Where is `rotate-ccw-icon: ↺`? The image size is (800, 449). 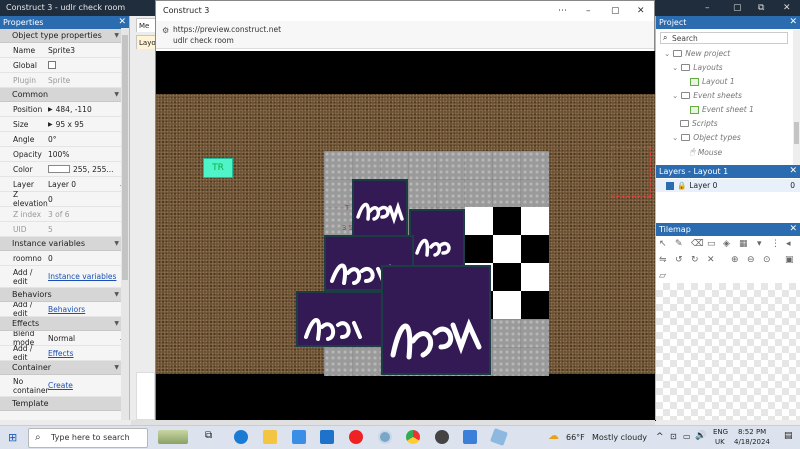
rotate-ccw-icon: ↺ is located at coordinates (679, 260).